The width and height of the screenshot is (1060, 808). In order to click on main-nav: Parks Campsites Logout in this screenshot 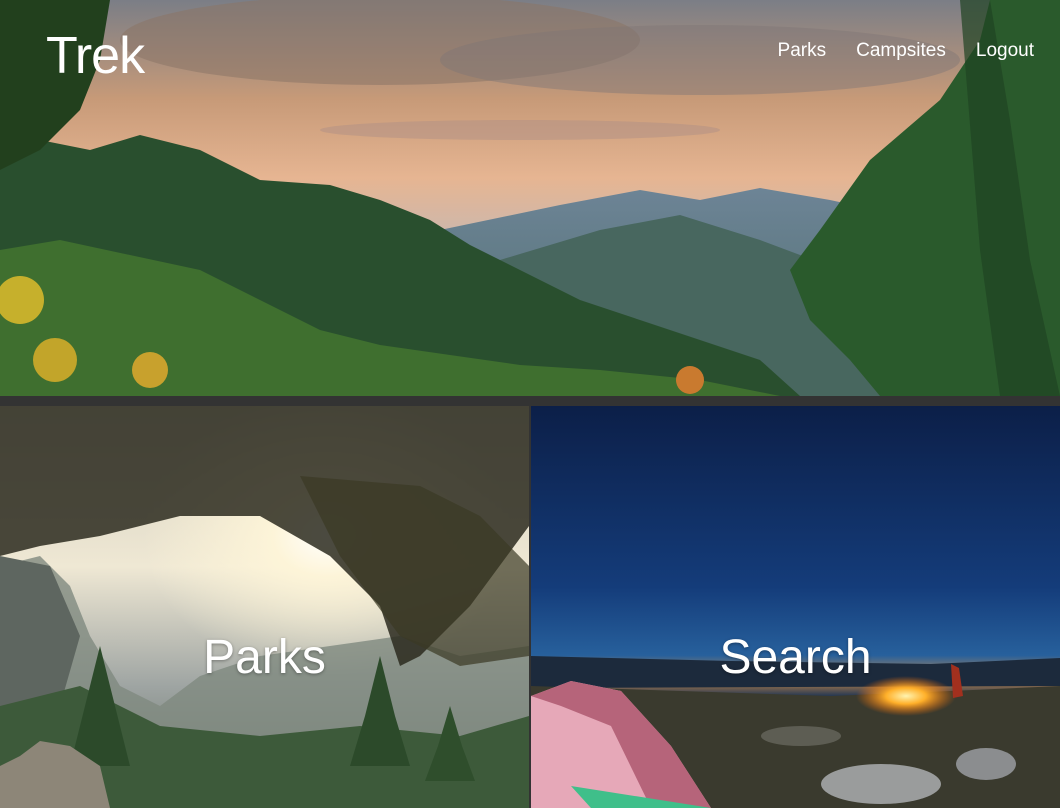, I will do `click(906, 51)`.